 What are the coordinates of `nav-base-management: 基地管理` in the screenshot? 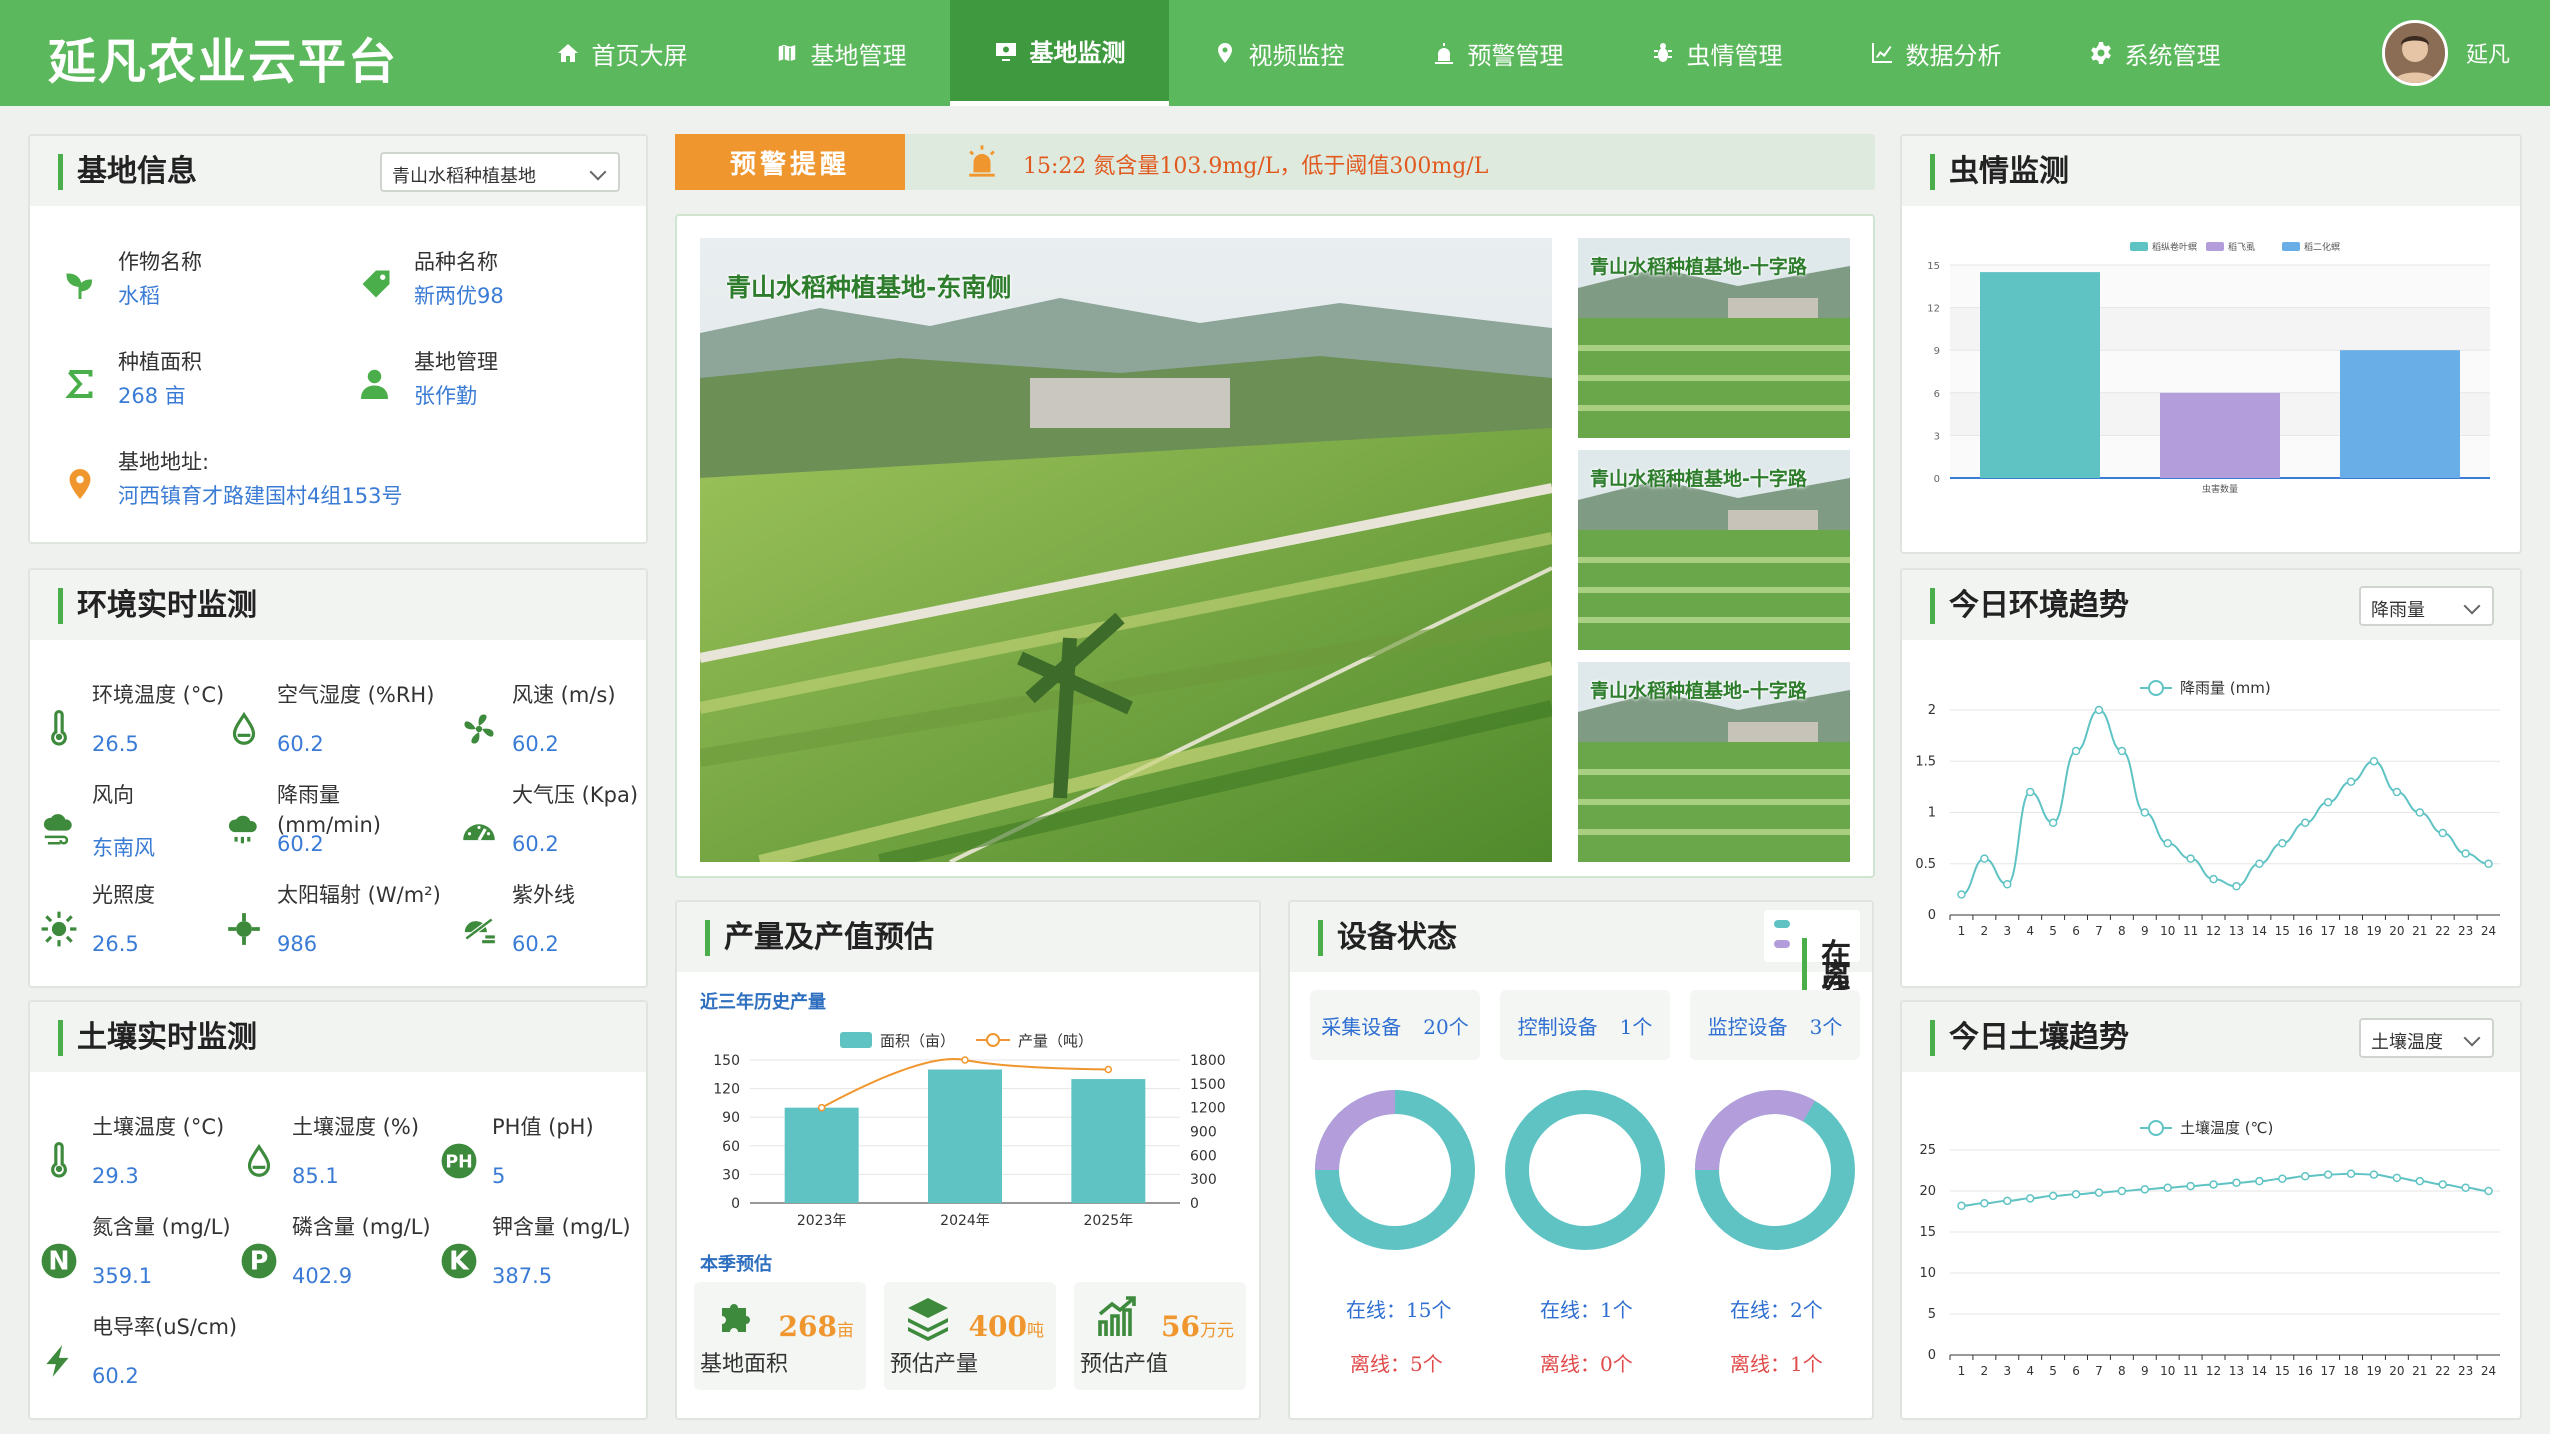 It's located at (840, 53).